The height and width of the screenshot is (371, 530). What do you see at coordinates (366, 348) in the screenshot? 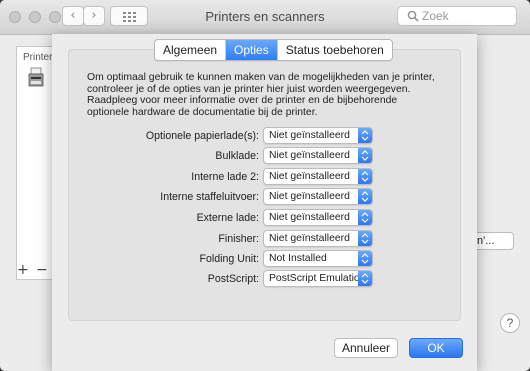
I see `cancel-button: Annuleer` at bounding box center [366, 348].